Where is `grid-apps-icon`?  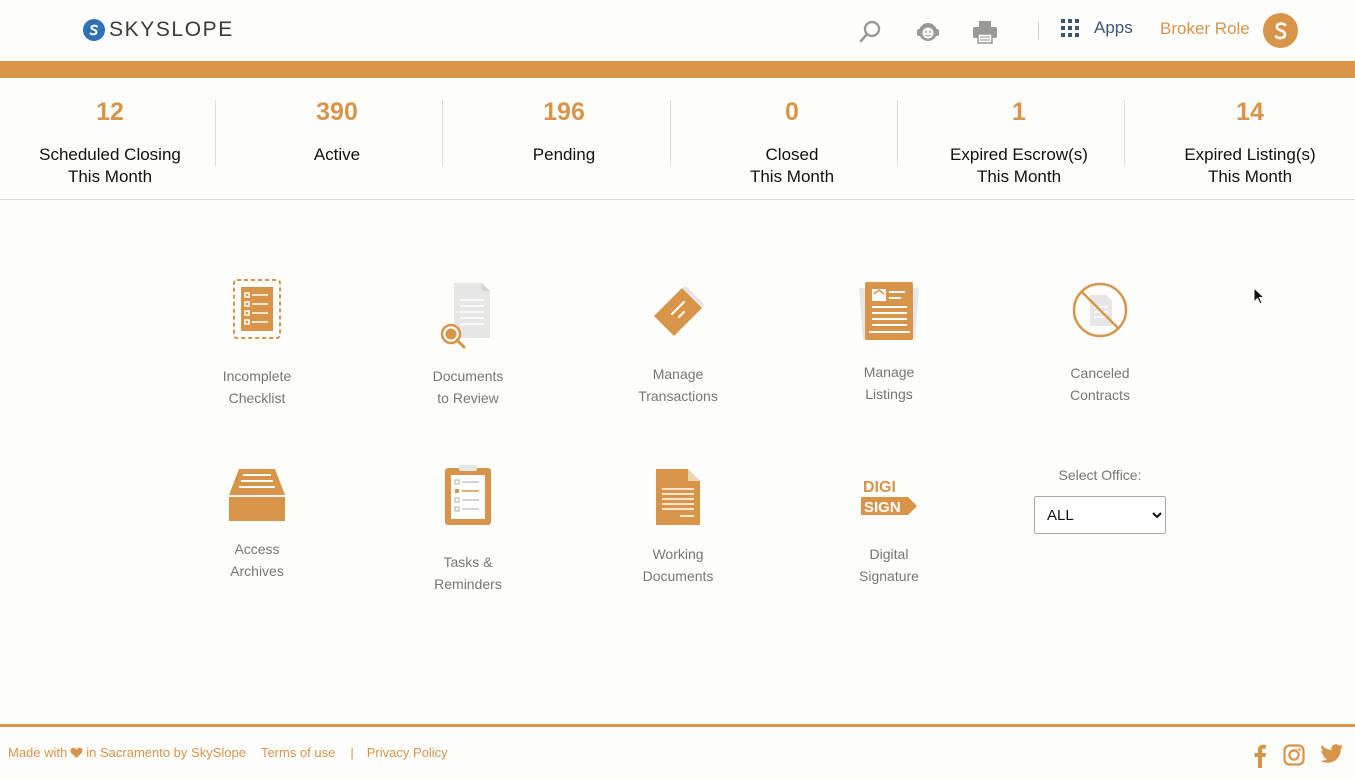 grid-apps-icon is located at coordinates (1070, 28).